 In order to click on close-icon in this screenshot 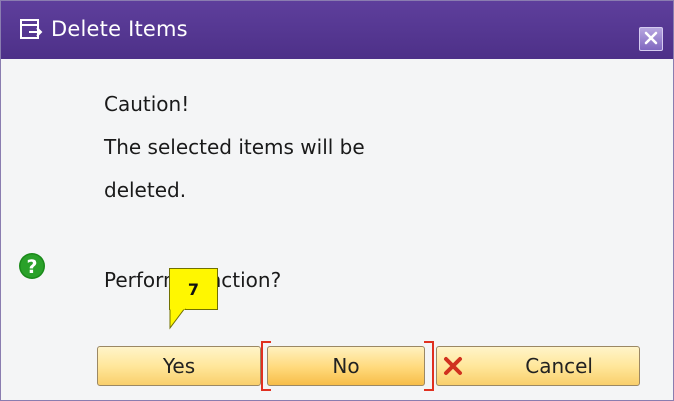, I will do `click(651, 39)`.